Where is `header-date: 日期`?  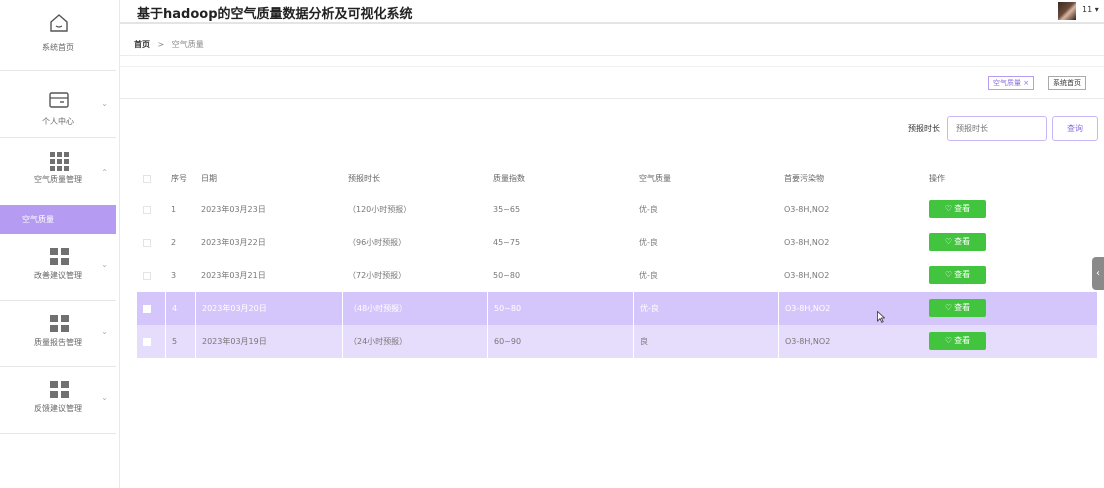
header-date: 日期 is located at coordinates (209, 178).